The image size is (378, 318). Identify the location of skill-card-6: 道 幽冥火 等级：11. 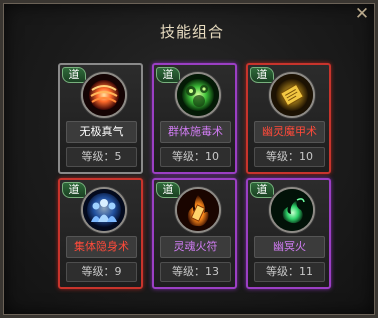
(288, 233).